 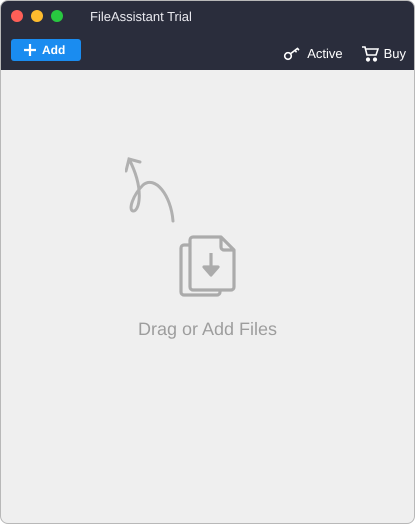 What do you see at coordinates (313, 53) in the screenshot?
I see `activate-button: Active` at bounding box center [313, 53].